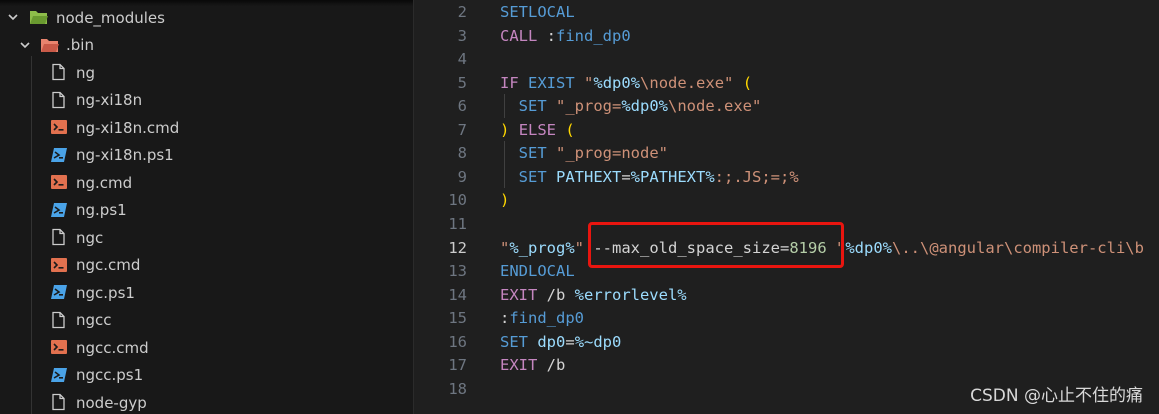  What do you see at coordinates (206, 127) in the screenshot?
I see `tree-item: ng-xi18n.cmd` at bounding box center [206, 127].